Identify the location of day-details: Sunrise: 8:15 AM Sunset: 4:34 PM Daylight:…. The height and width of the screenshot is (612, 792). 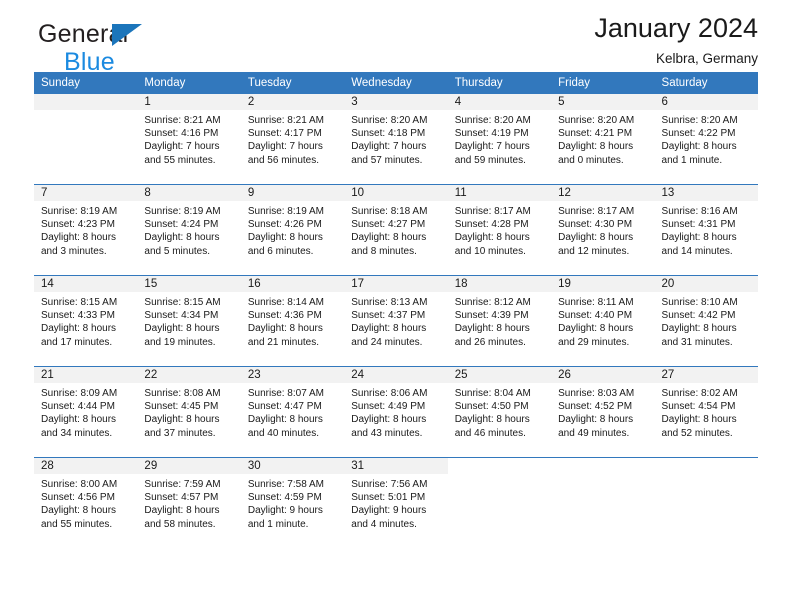
(188, 320).